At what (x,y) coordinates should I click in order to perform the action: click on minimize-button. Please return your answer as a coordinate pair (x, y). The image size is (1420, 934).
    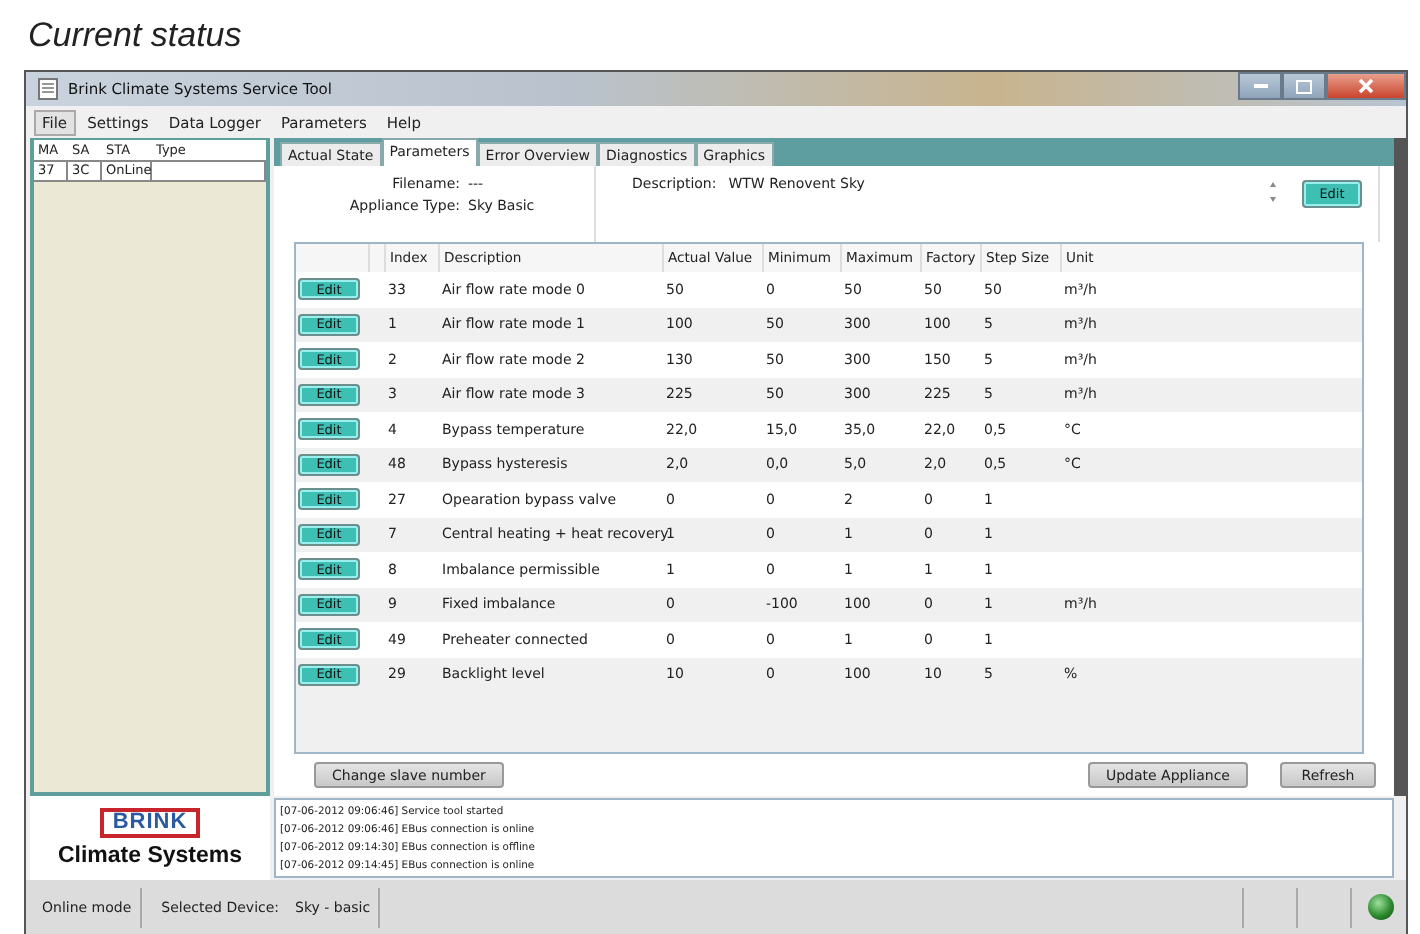
    Looking at the image, I should click on (1260, 86).